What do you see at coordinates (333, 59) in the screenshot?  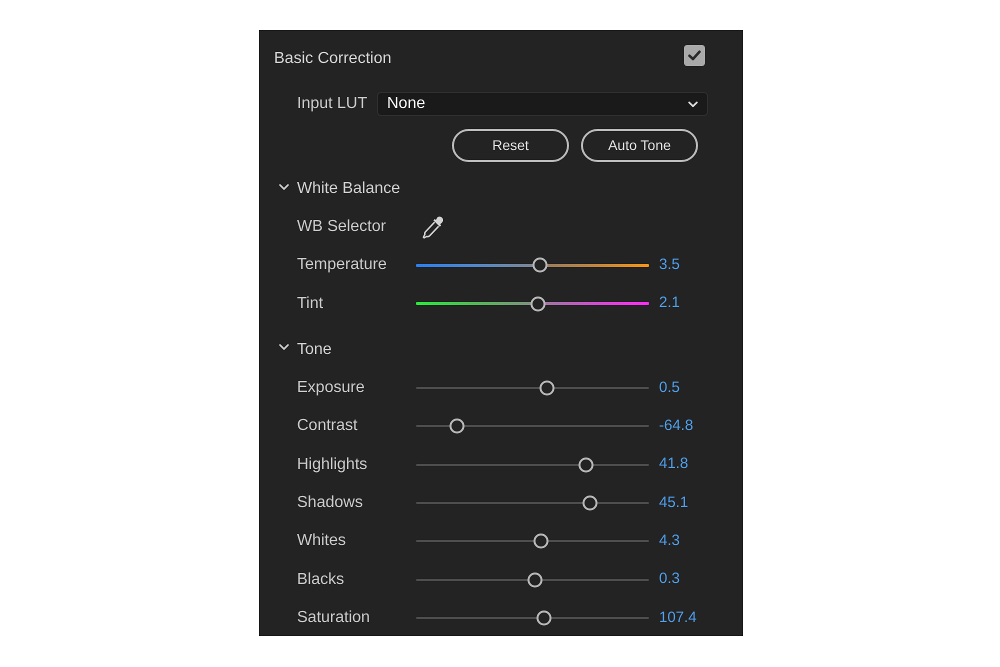 I see `panel-title: Basic Correction` at bounding box center [333, 59].